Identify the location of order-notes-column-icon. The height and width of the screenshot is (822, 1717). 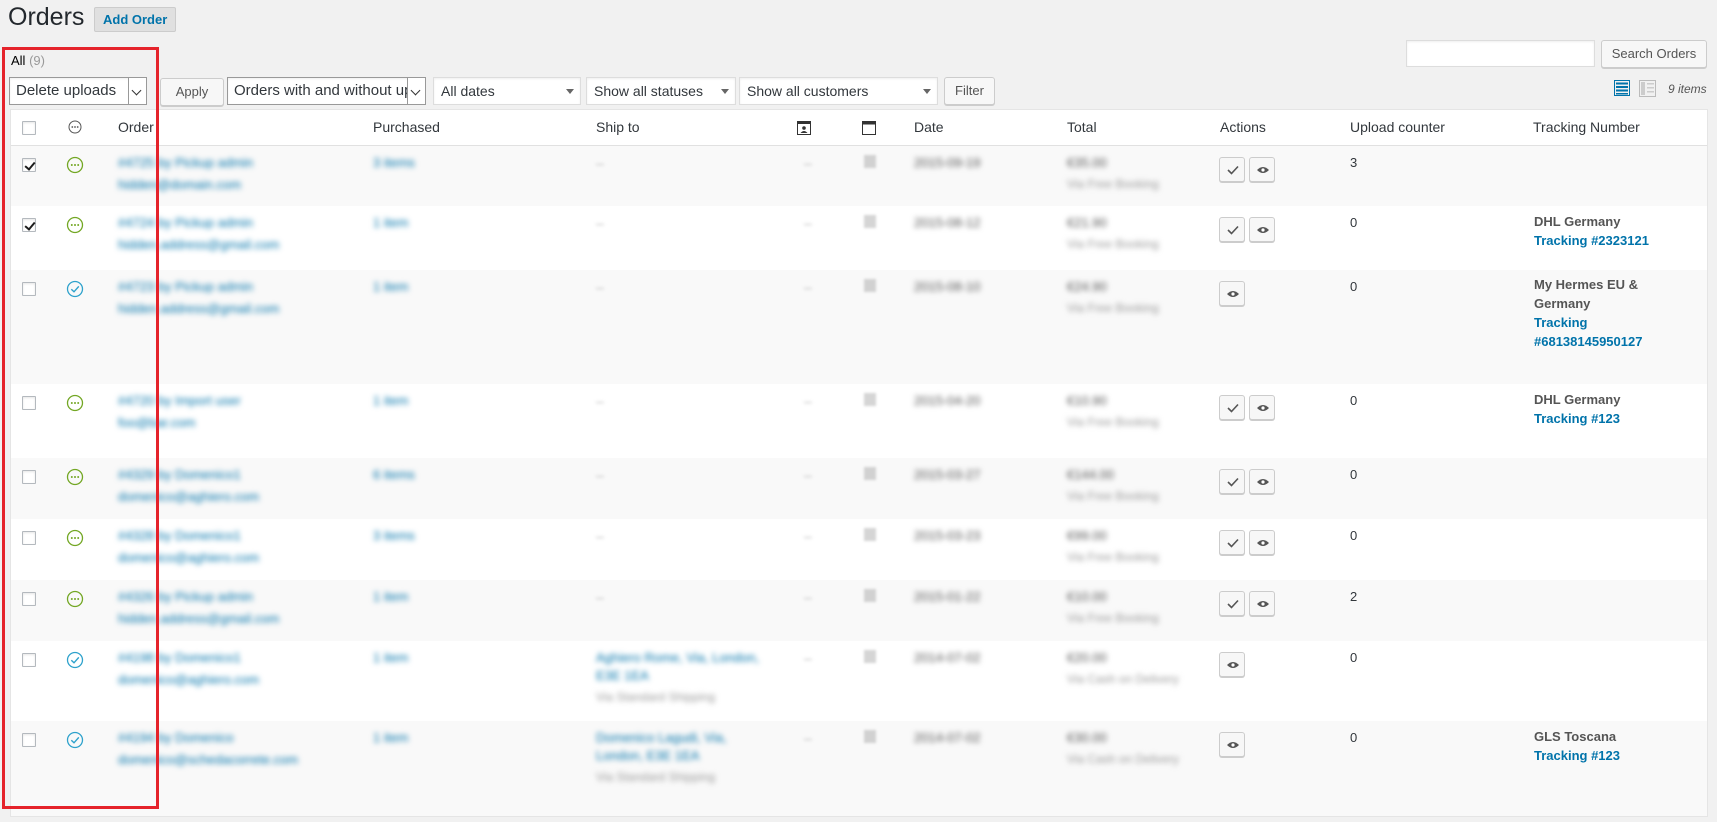
(869, 128).